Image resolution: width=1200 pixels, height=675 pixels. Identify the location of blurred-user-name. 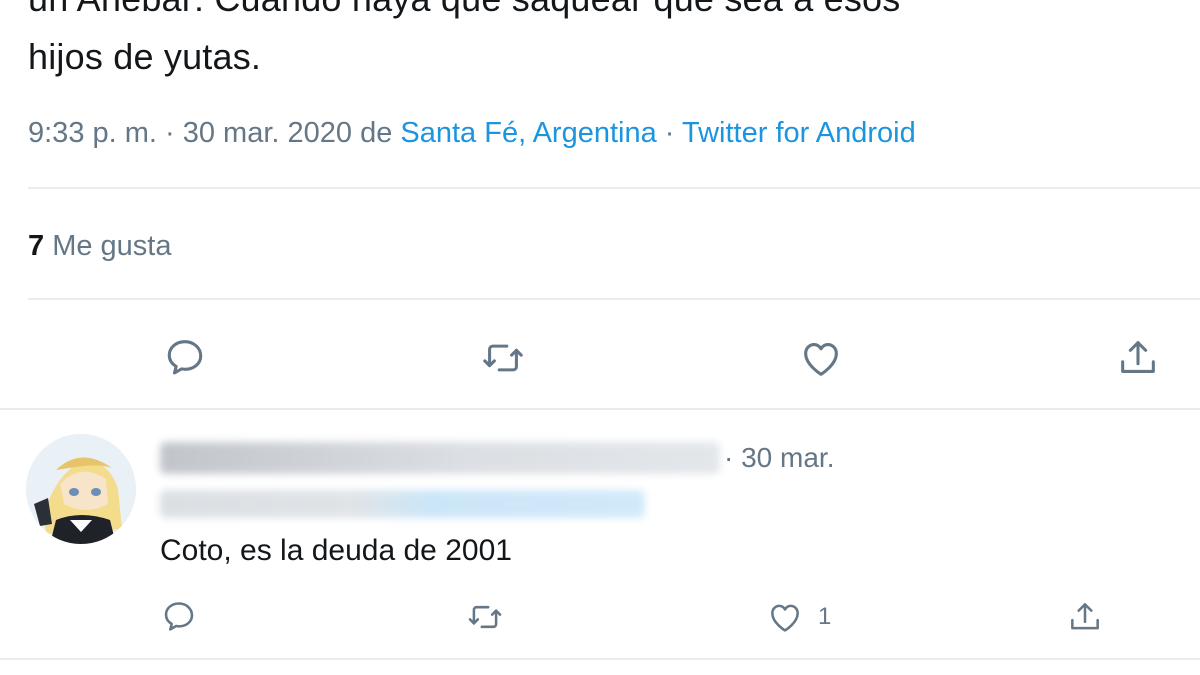
(440, 458).